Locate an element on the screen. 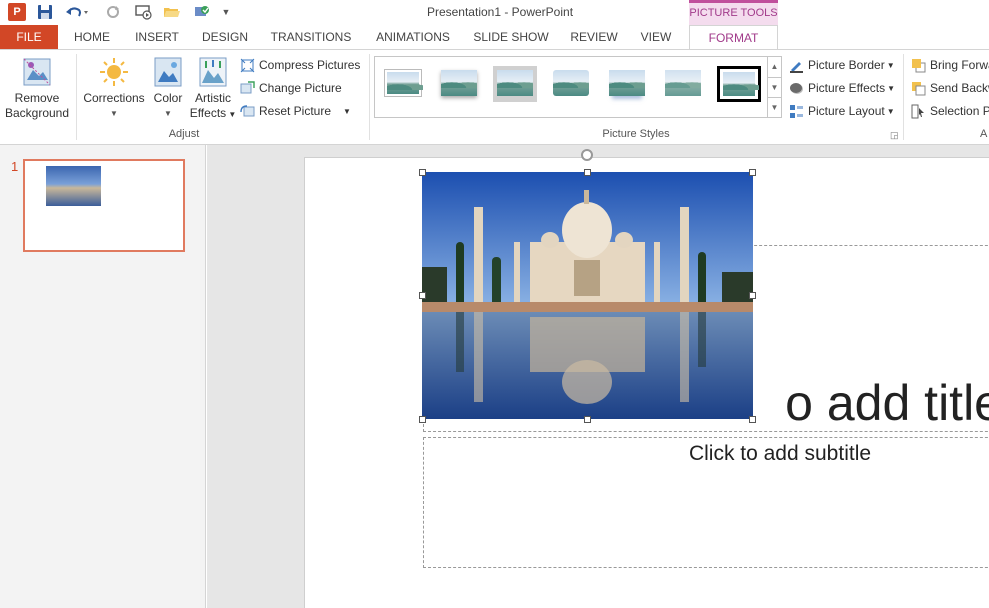  subtitle-placeholder: Click to add subtitle is located at coordinates (706, 502).